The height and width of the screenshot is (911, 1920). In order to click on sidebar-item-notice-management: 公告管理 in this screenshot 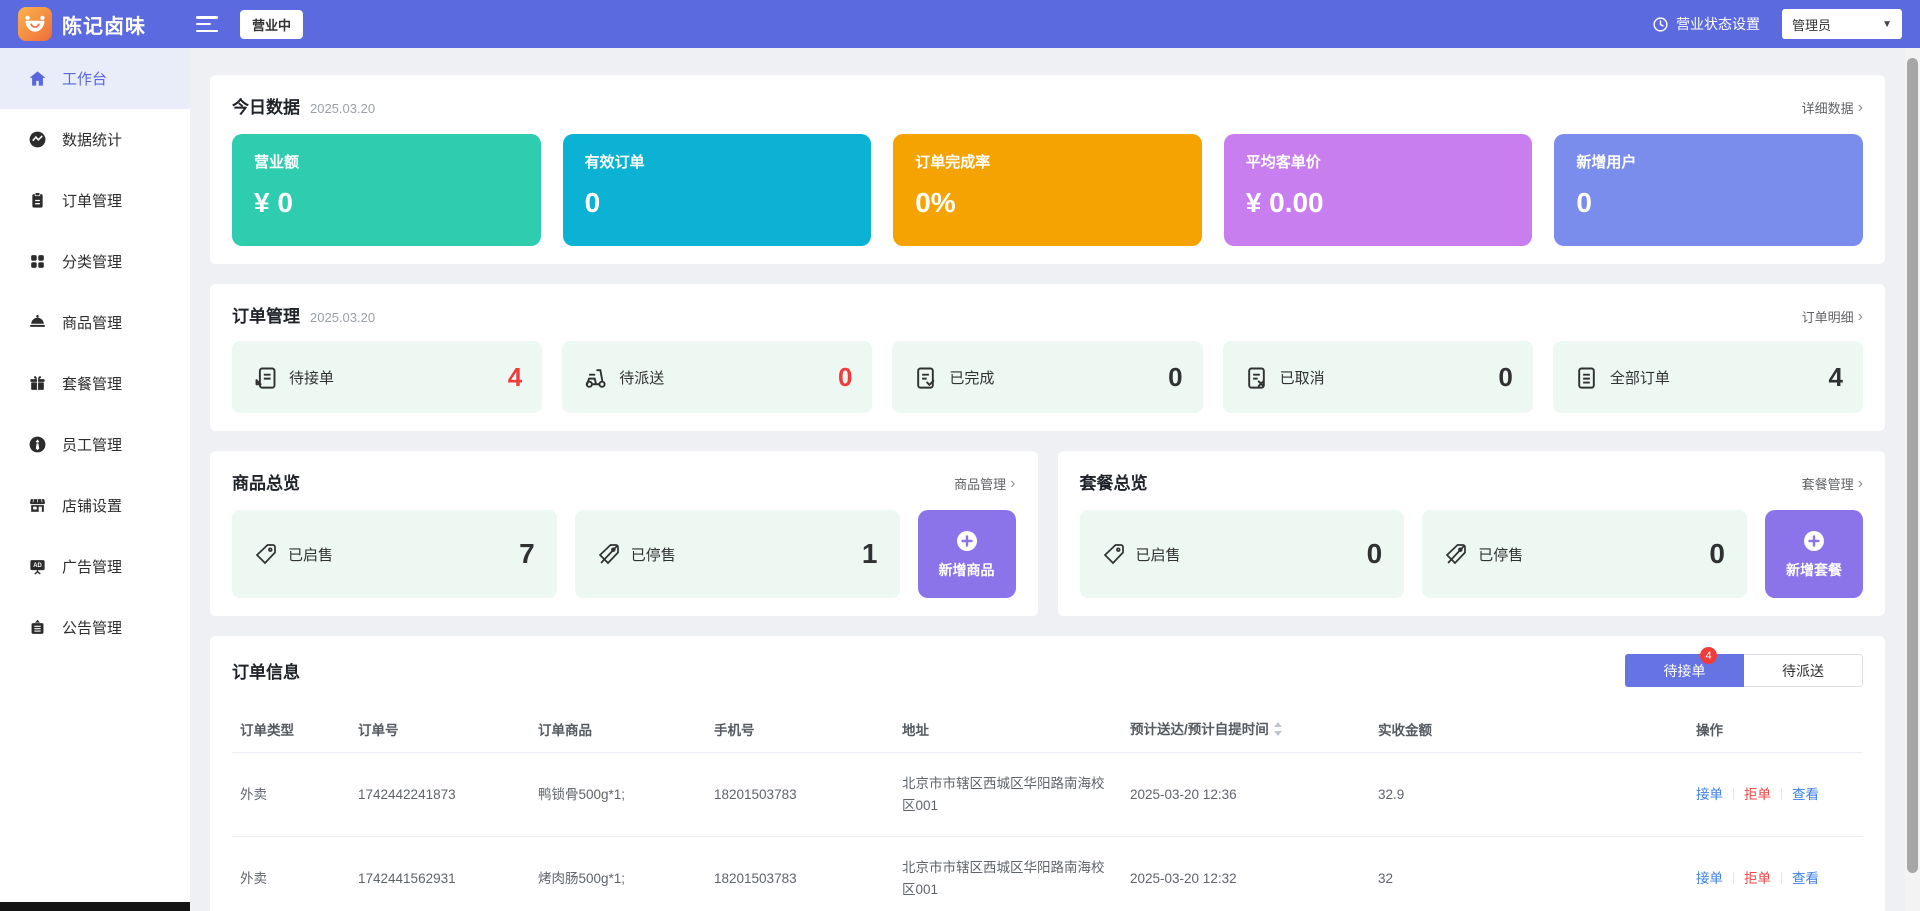, I will do `click(95, 627)`.